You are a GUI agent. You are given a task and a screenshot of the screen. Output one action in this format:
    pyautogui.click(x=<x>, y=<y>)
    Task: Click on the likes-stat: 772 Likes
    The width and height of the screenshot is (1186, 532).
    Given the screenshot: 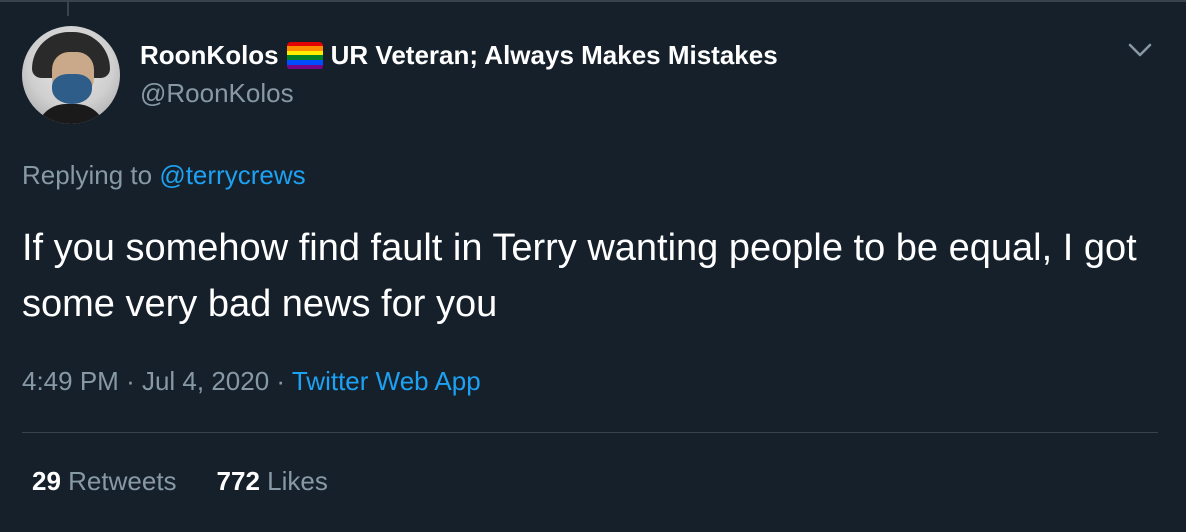 What is the action you would take?
    pyautogui.click(x=272, y=481)
    